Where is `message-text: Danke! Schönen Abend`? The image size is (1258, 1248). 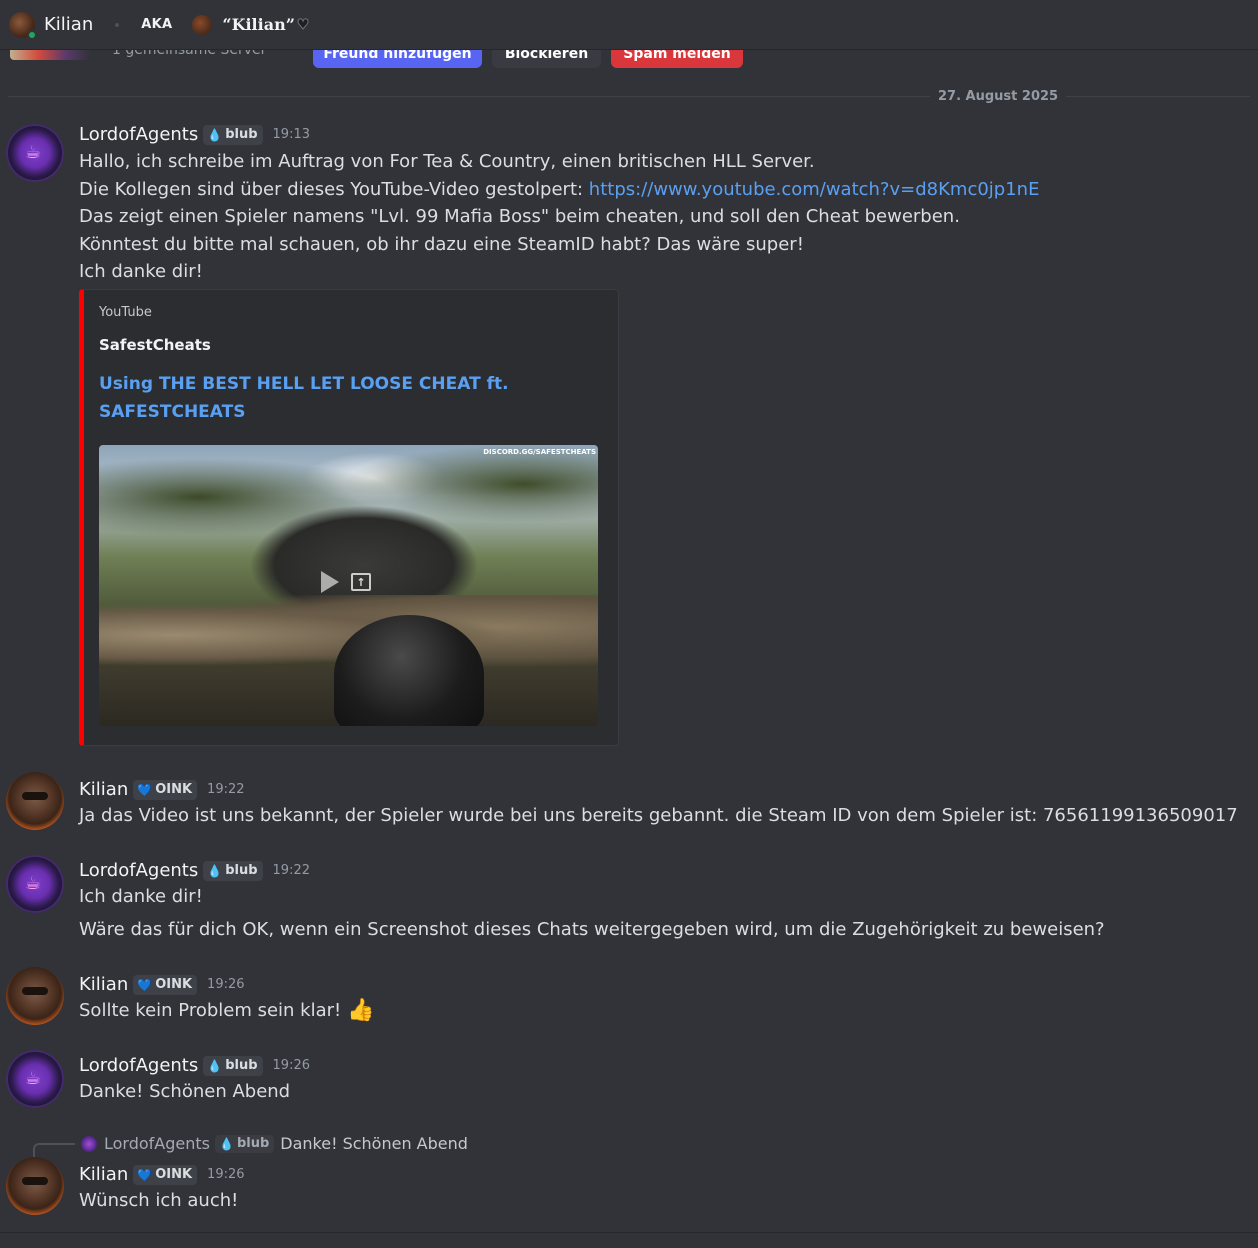
message-text: Danke! Schönen Abend is located at coordinates (185, 1091).